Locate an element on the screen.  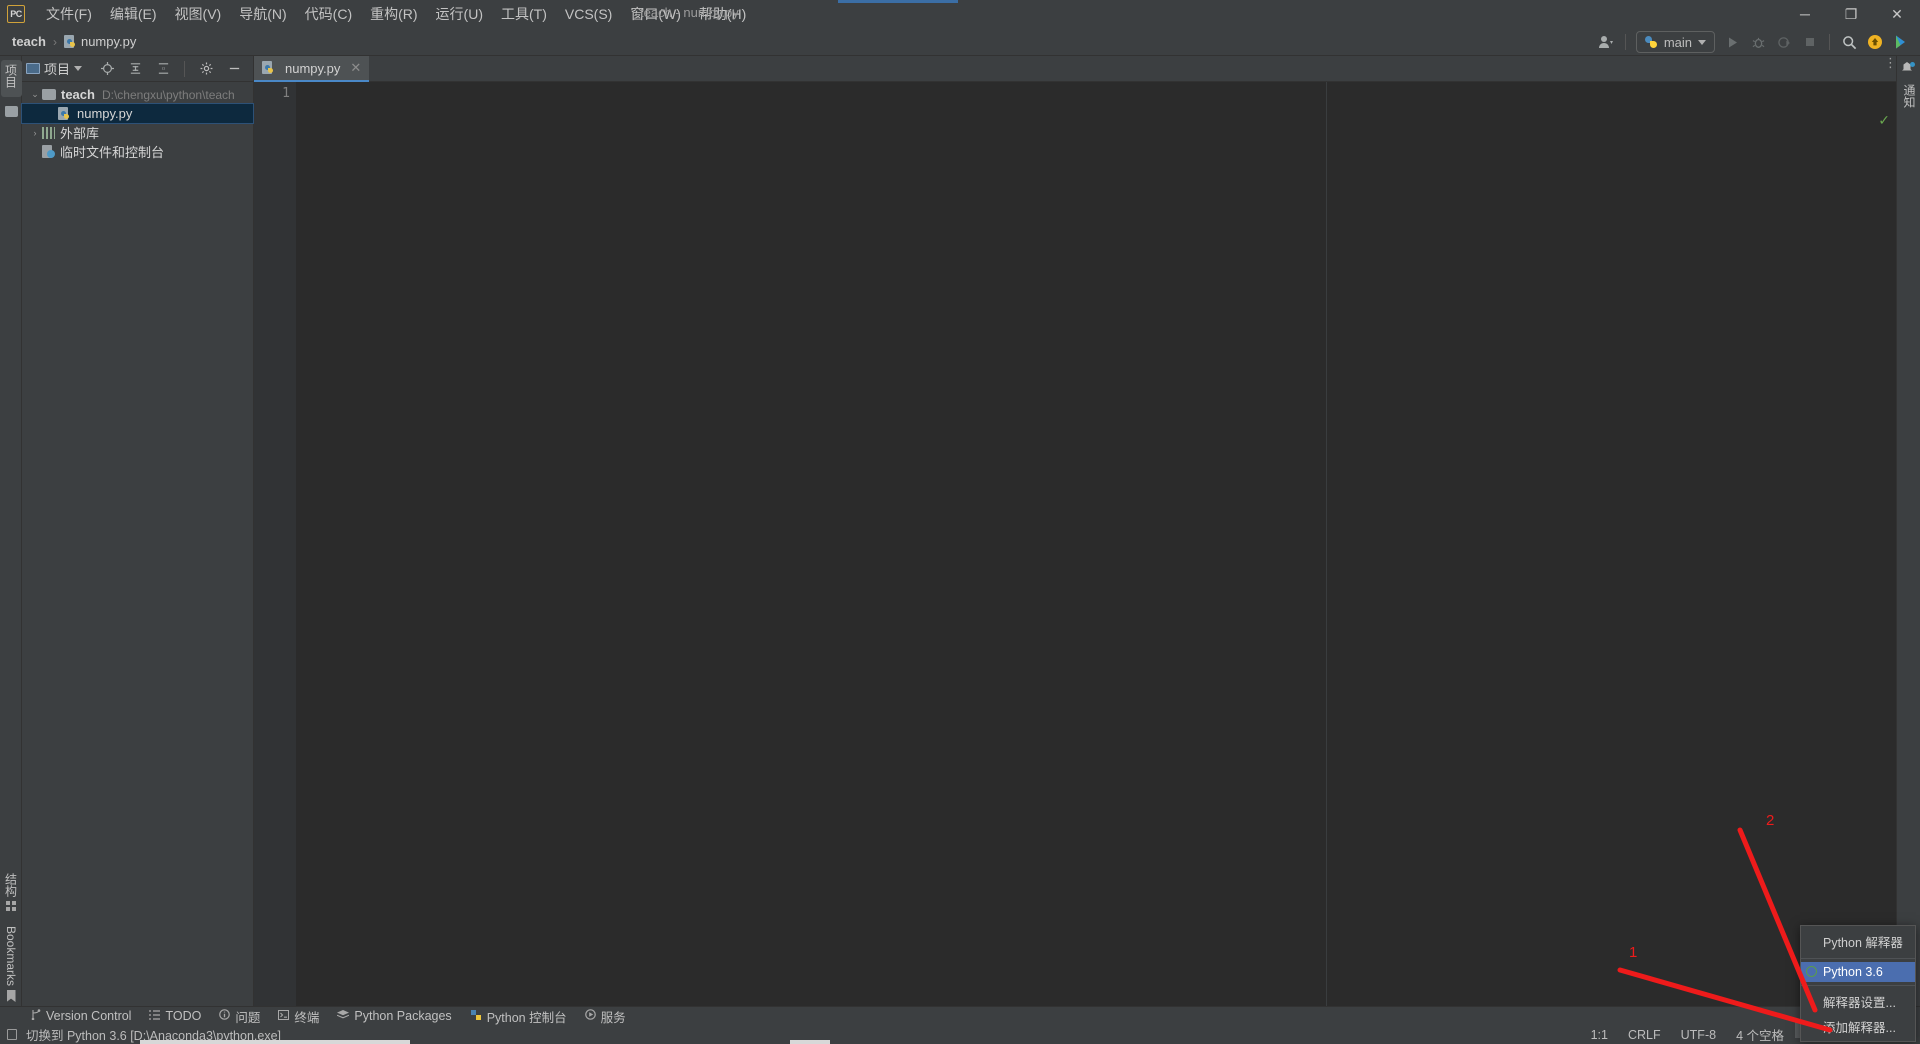
updates-icon is located at coordinates (1875, 42).